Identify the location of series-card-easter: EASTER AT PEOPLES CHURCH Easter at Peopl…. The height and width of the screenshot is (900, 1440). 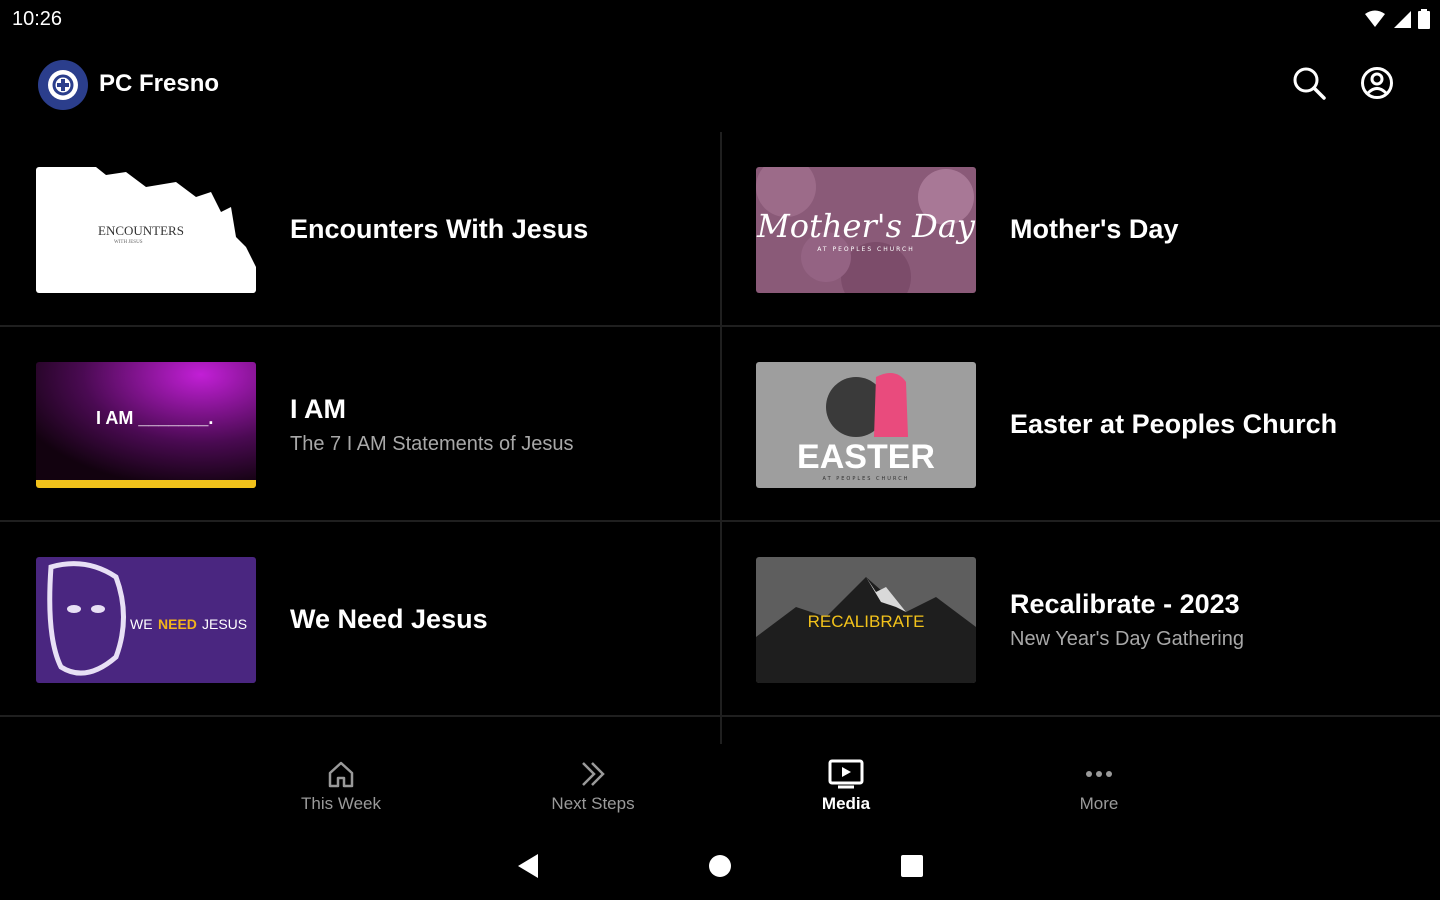
(1080, 424).